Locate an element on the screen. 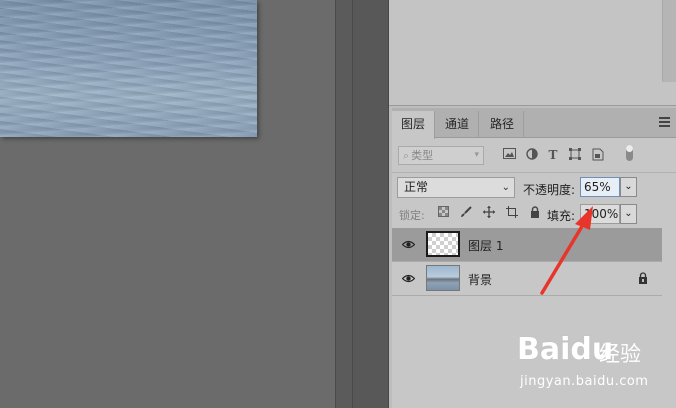 This screenshot has width=676, height=408. filter-toggle is located at coordinates (629, 153).